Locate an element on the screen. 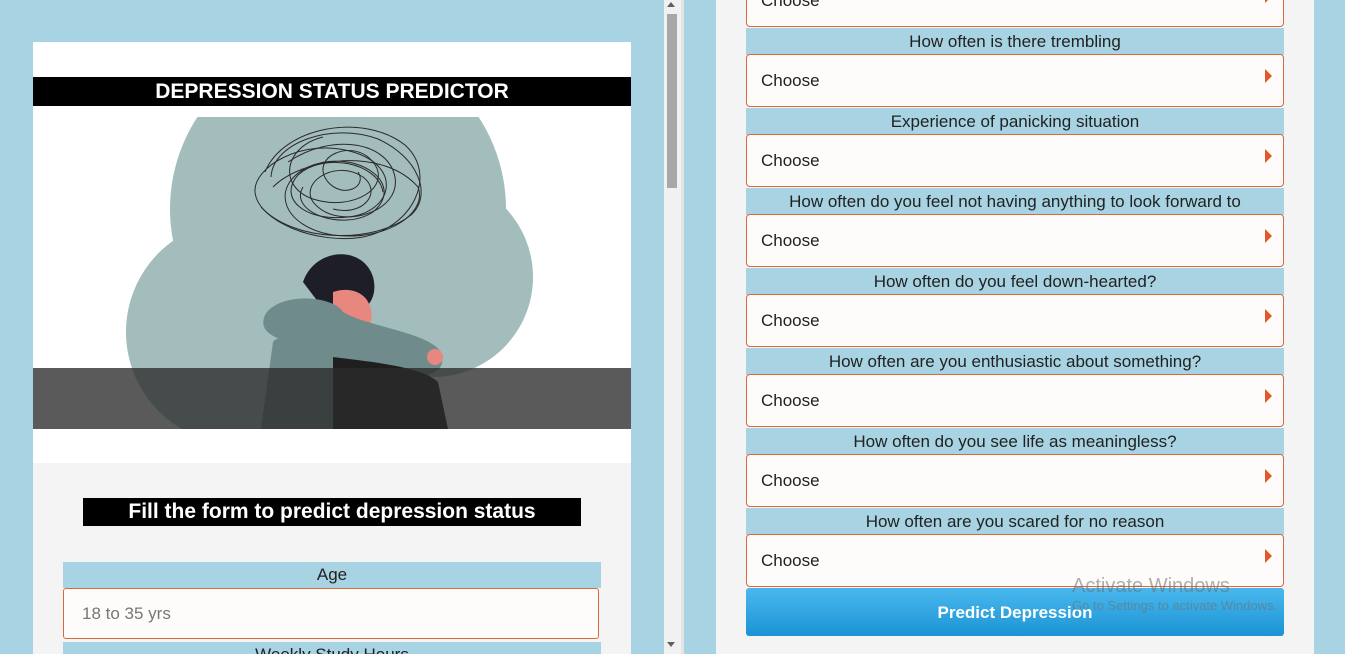  scroll-down-arrow-icon is located at coordinates (671, 644).